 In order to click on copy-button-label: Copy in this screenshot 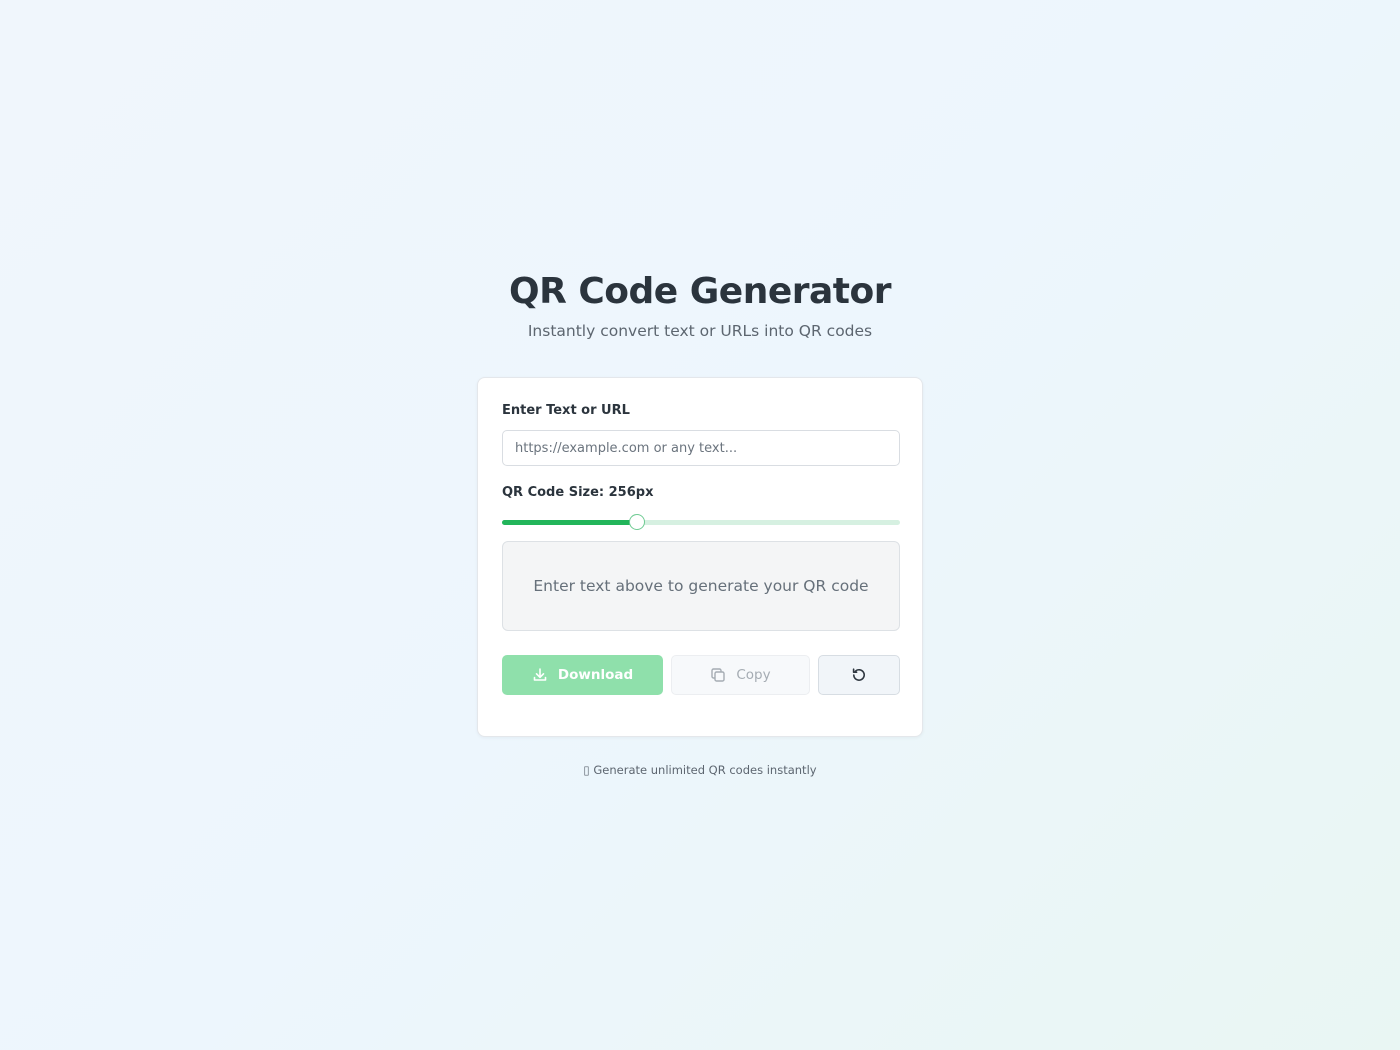, I will do `click(753, 675)`.